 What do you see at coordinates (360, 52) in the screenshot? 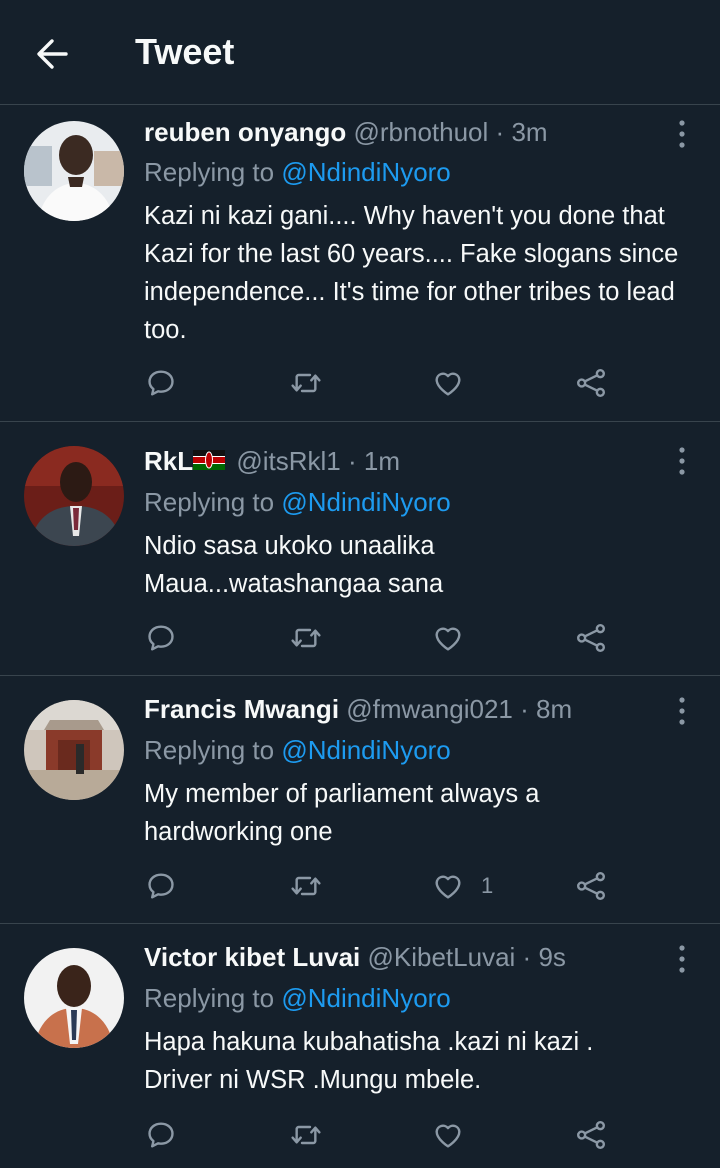
I see `top-bar: Tweet` at bounding box center [360, 52].